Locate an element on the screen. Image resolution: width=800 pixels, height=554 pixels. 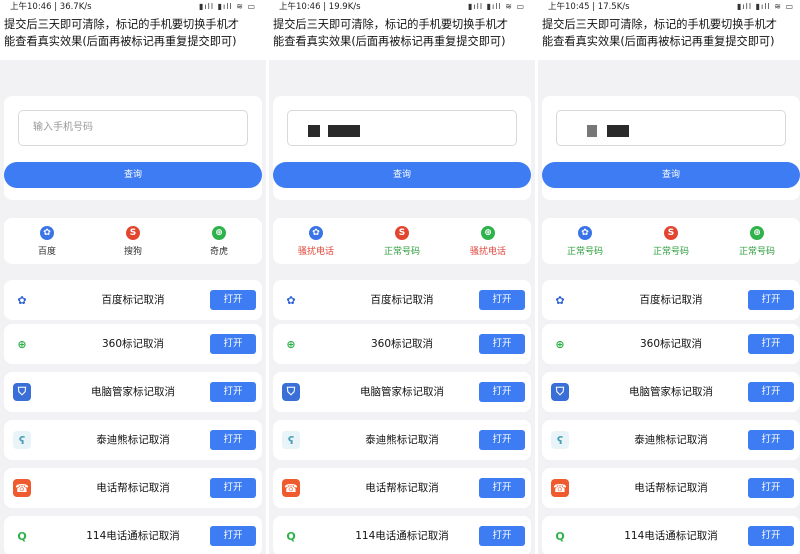
result-item: ✿ 百度 is located at coordinates (47, 241).